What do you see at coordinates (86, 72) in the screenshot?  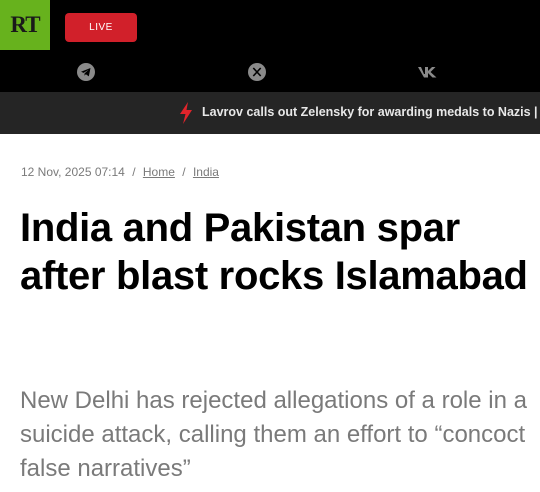 I see `telegram-icon` at bounding box center [86, 72].